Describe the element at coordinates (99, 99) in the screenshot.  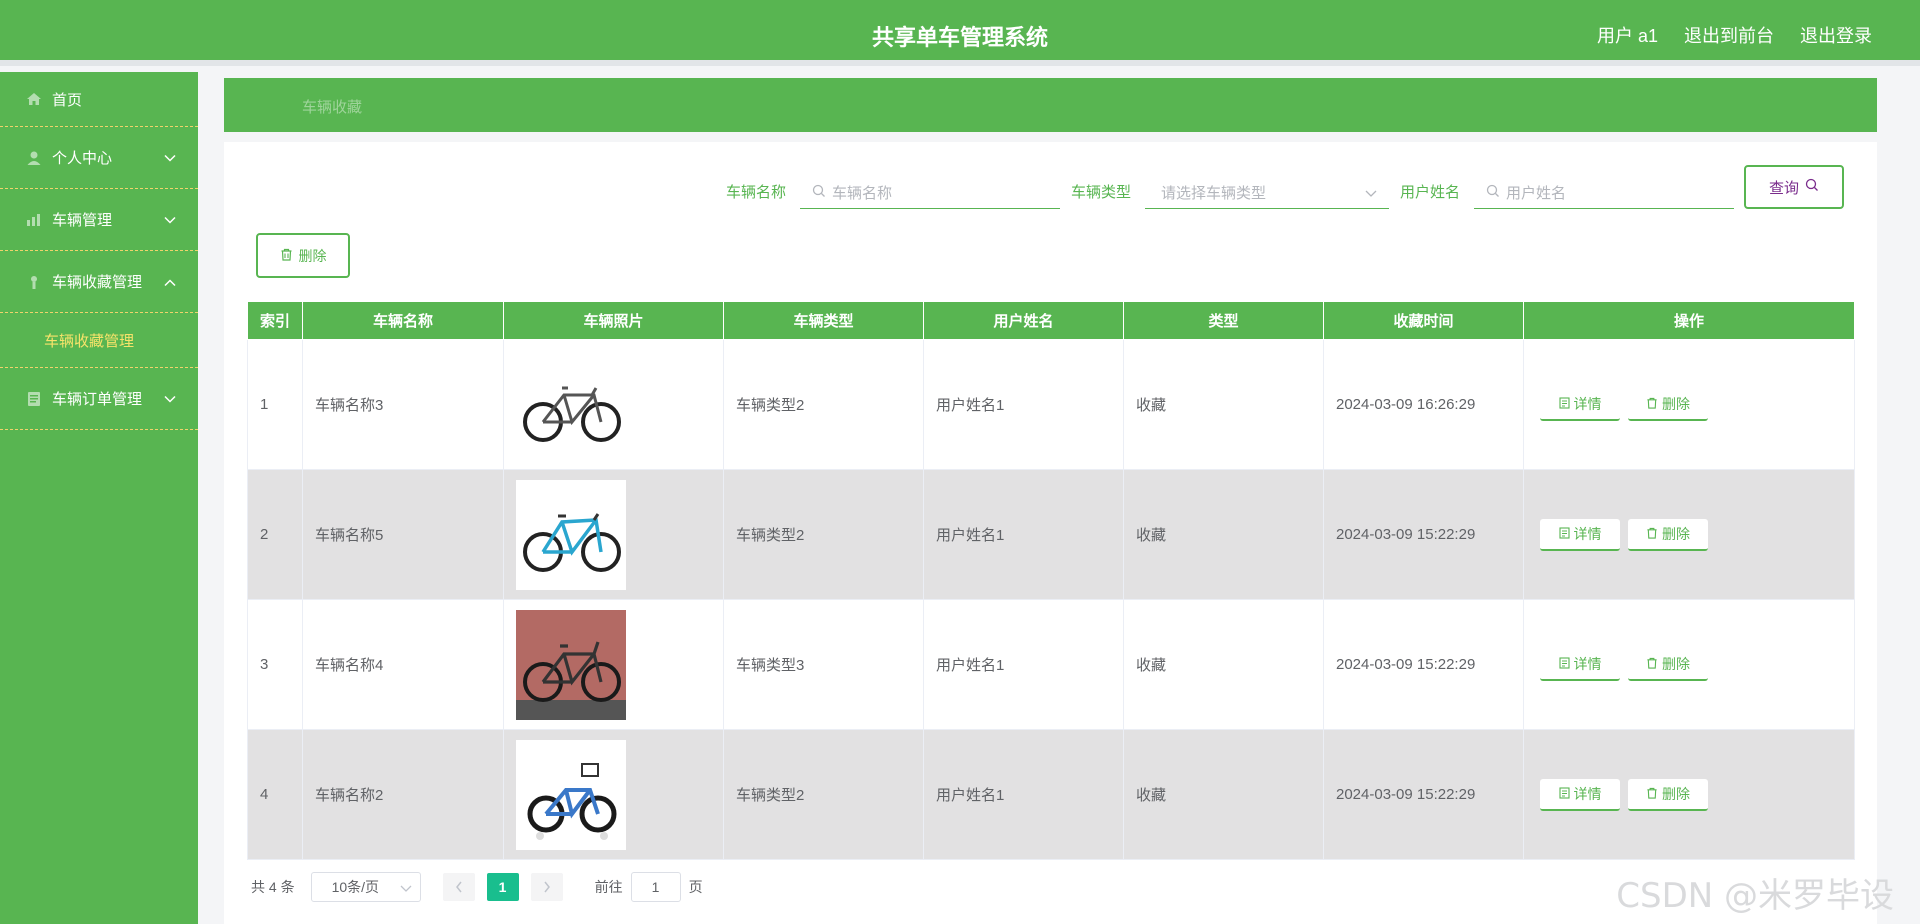
I see `sidebar-item-home: 首页` at that location.